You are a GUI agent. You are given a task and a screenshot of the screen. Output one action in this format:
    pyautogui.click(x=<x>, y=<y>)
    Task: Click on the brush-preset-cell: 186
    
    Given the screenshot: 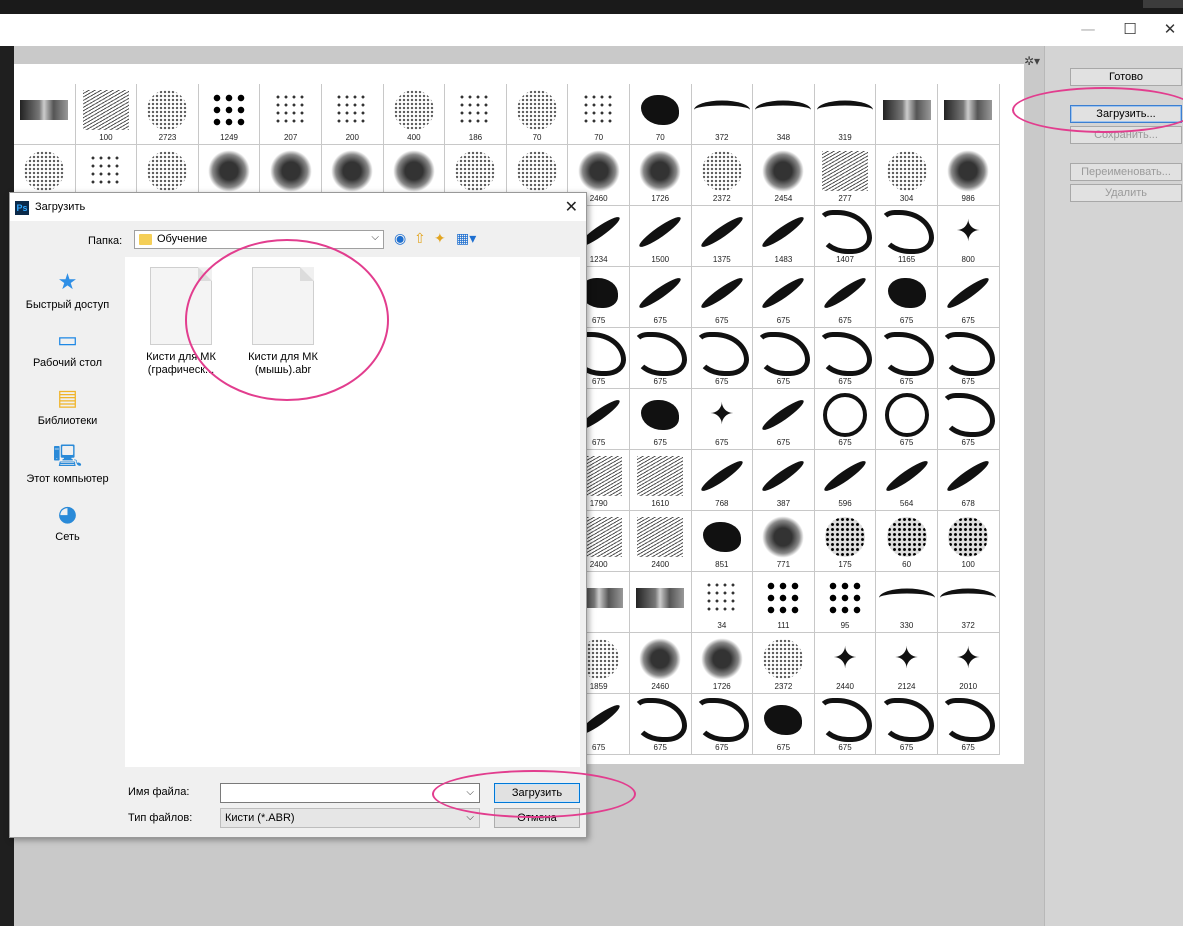 What is the action you would take?
    pyautogui.click(x=476, y=114)
    